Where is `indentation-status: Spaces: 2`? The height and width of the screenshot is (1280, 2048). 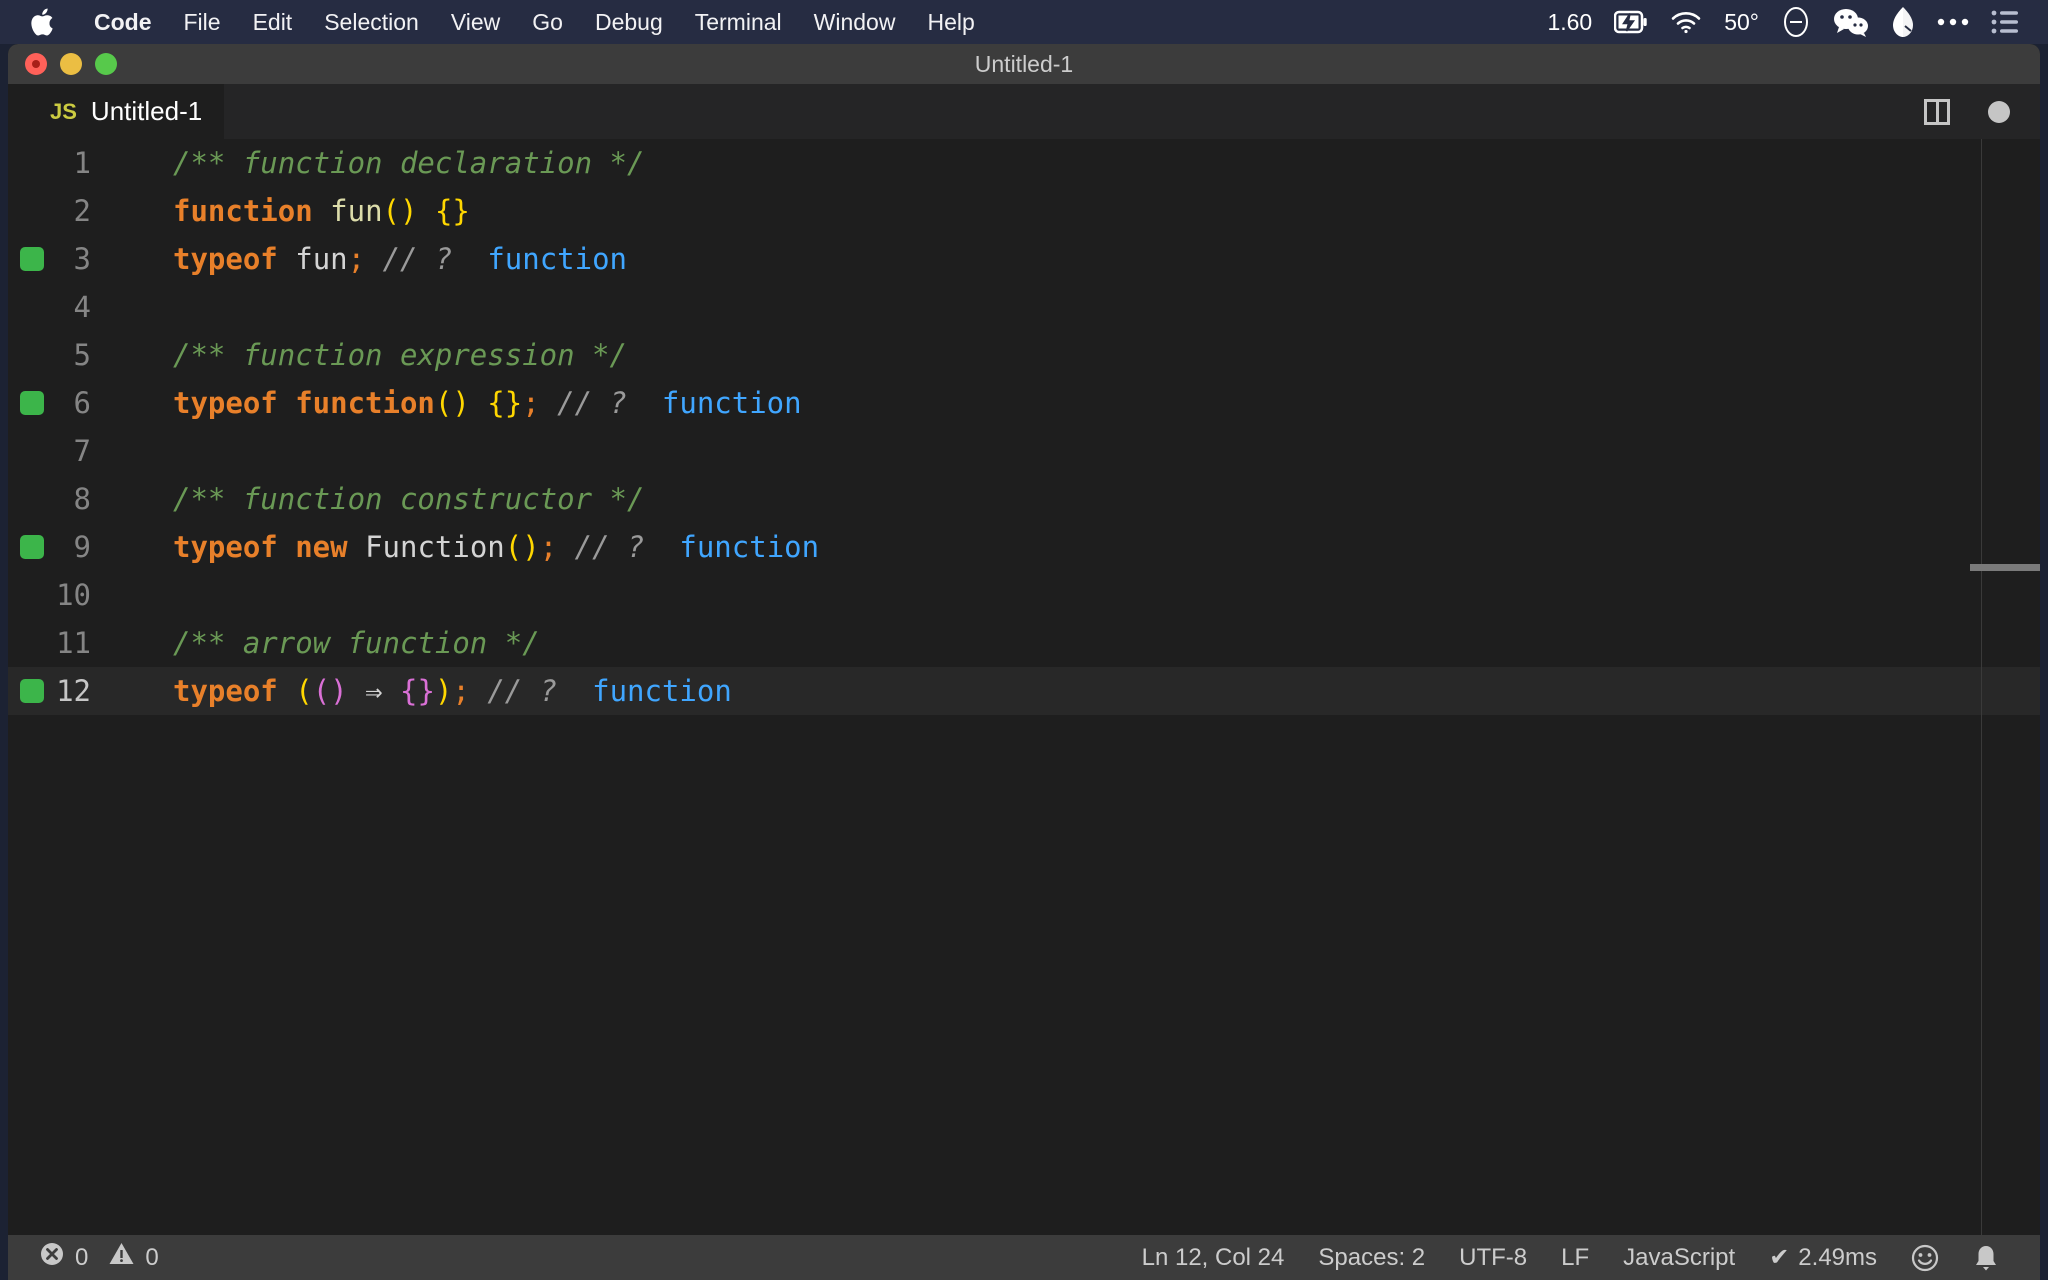 indentation-status: Spaces: 2 is located at coordinates (1371, 1258).